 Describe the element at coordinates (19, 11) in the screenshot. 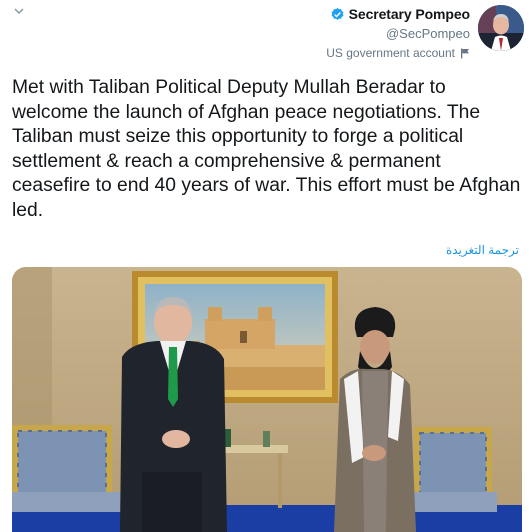

I see `chevron-down-icon` at that location.